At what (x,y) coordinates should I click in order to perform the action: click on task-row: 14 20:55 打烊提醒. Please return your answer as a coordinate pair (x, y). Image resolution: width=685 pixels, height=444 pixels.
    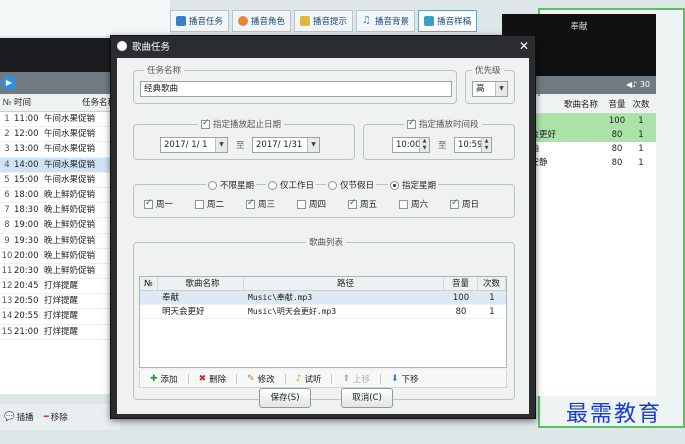
    Looking at the image, I should click on (58, 317).